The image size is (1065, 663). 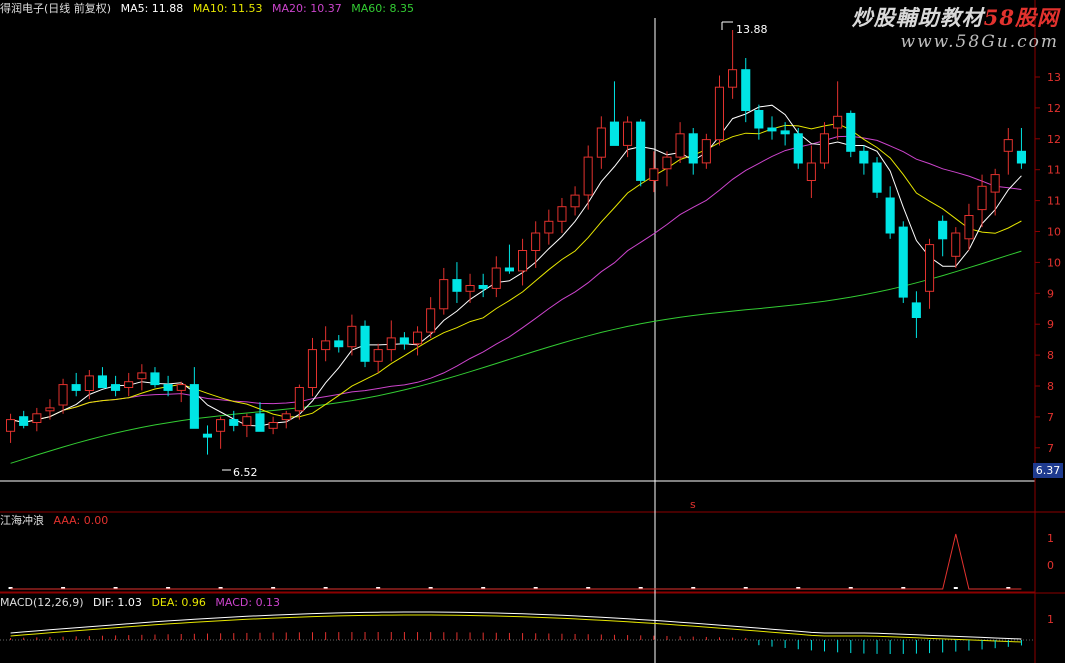 What do you see at coordinates (227, 8) in the screenshot?
I see `ma10-value: MA10: 11.53` at bounding box center [227, 8].